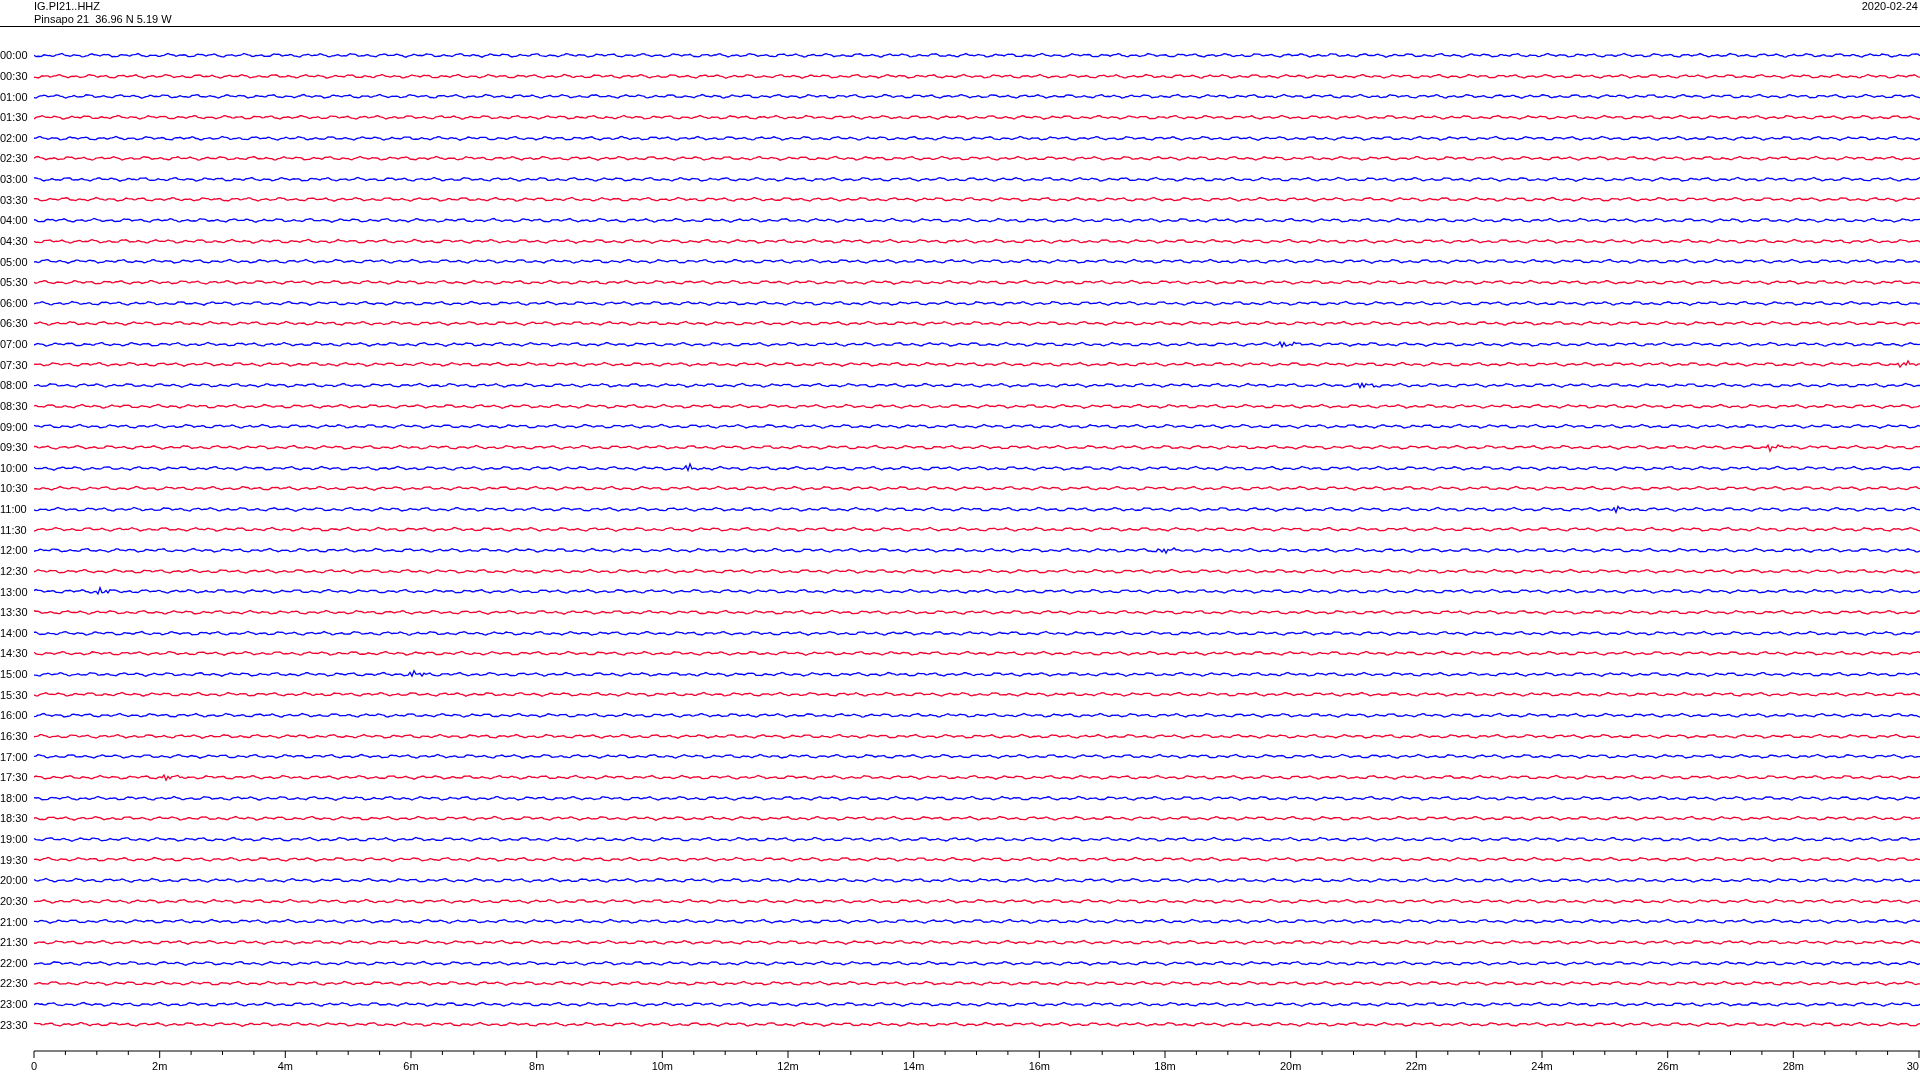 The width and height of the screenshot is (1920, 1080). Describe the element at coordinates (14, 426) in the screenshot. I see `hour-label: 09:00` at that location.